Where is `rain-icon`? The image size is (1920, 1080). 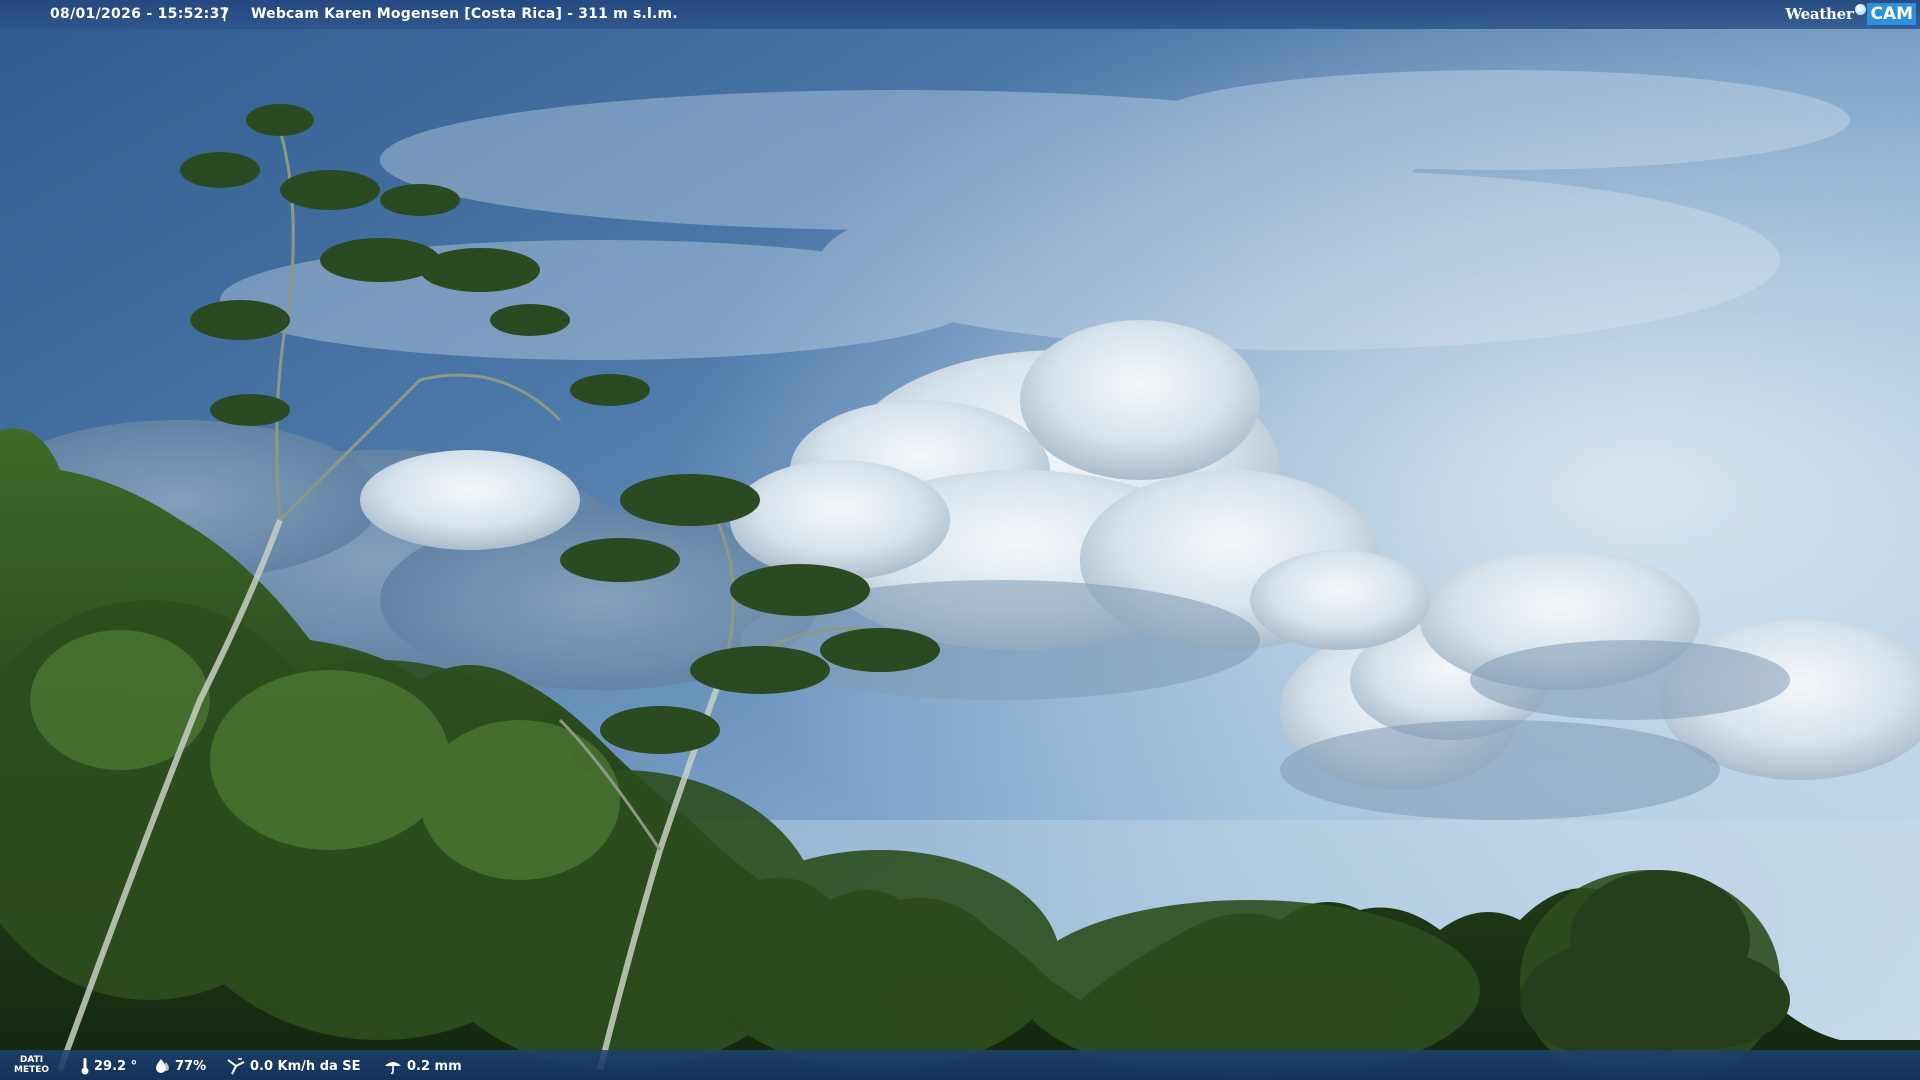
rain-icon is located at coordinates (393, 1068).